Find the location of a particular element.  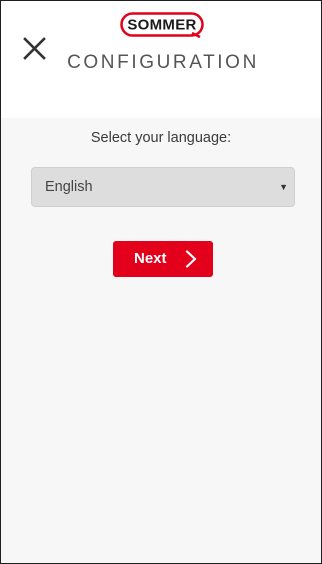

page-title: CONFIGURATION is located at coordinates (163, 62).